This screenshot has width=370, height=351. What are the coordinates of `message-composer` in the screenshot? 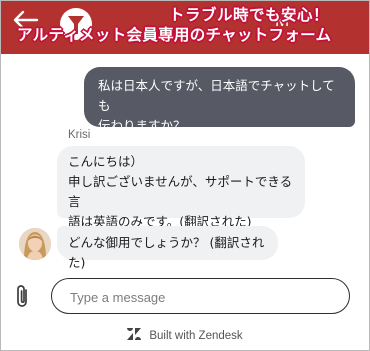 It's located at (200, 296).